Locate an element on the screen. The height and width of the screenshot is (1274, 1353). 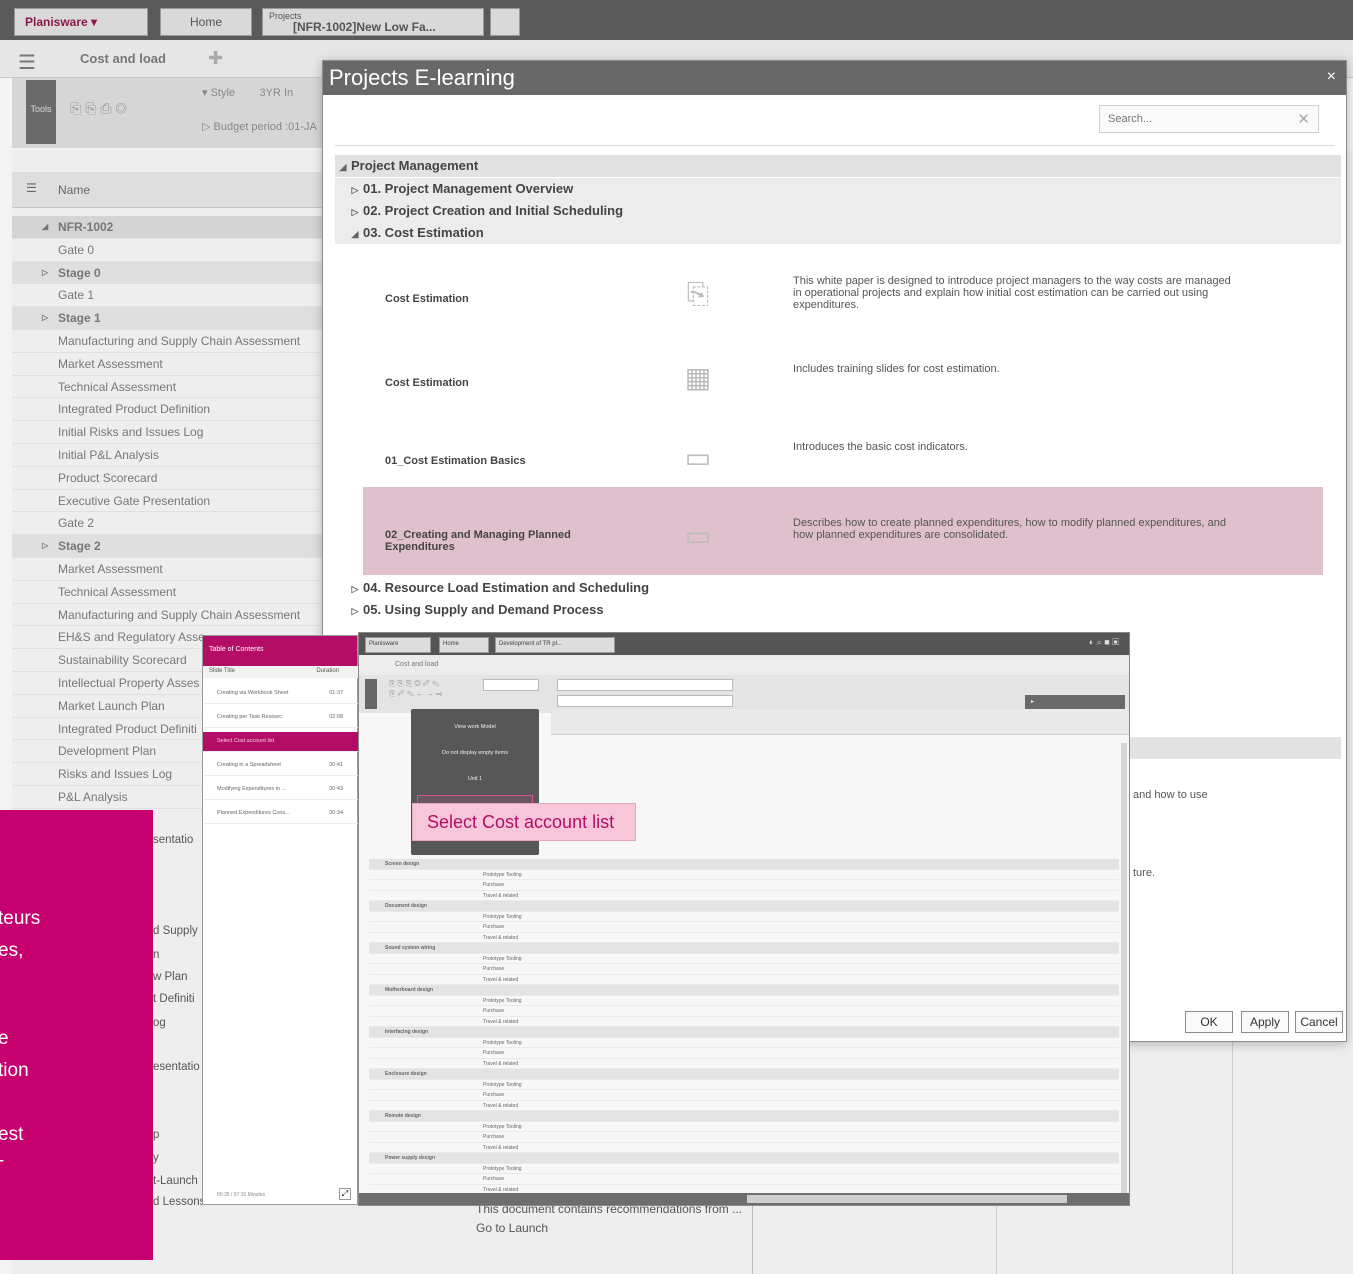
slides-icon: ▦ is located at coordinates (698, 378).